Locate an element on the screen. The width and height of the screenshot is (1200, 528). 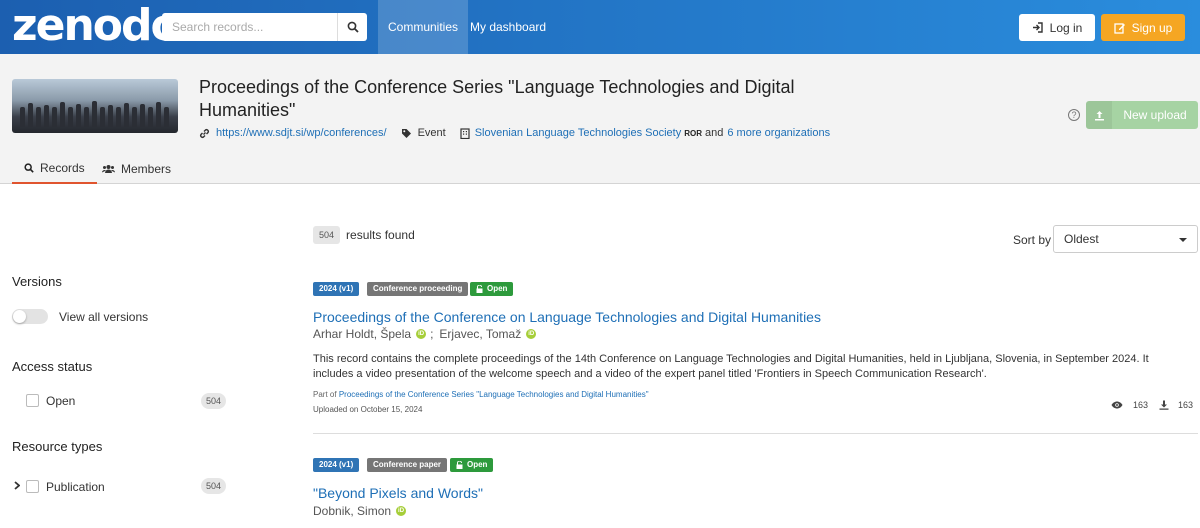
link-icon is located at coordinates (204, 133).